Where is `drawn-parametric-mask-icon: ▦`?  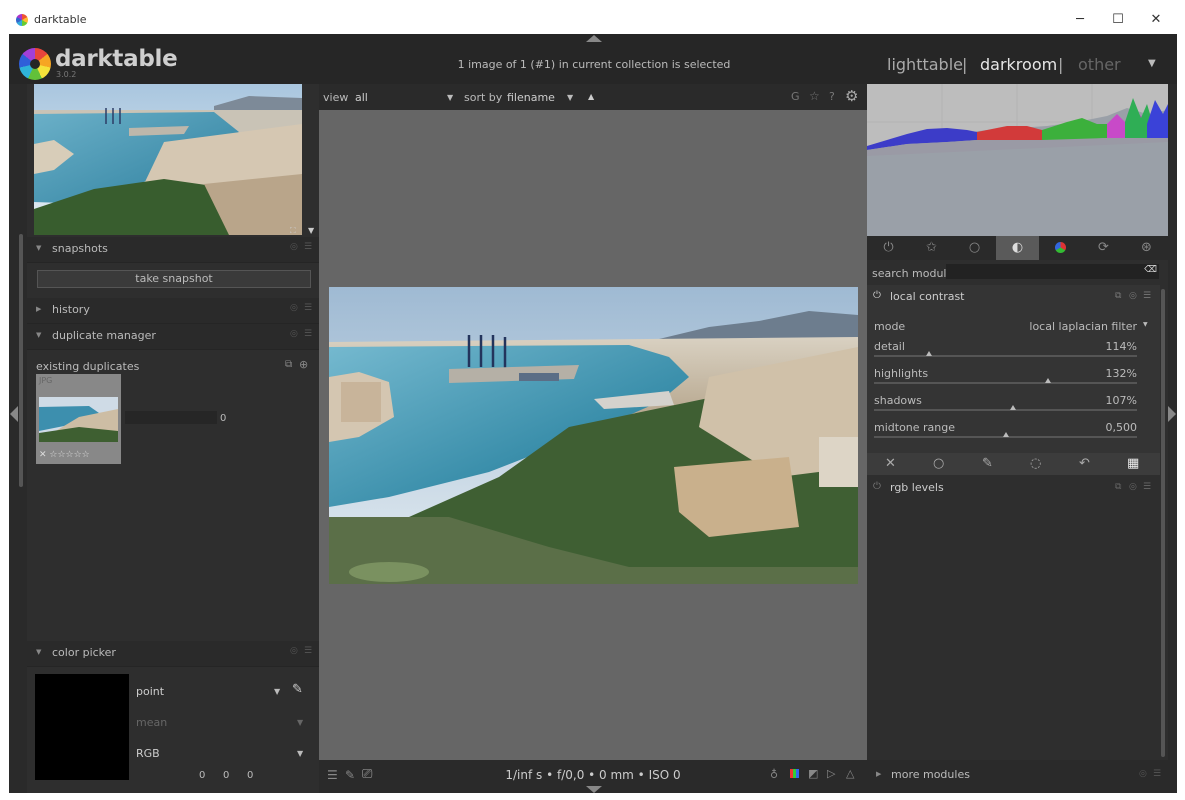 drawn-parametric-mask-icon: ▦ is located at coordinates (1133, 463).